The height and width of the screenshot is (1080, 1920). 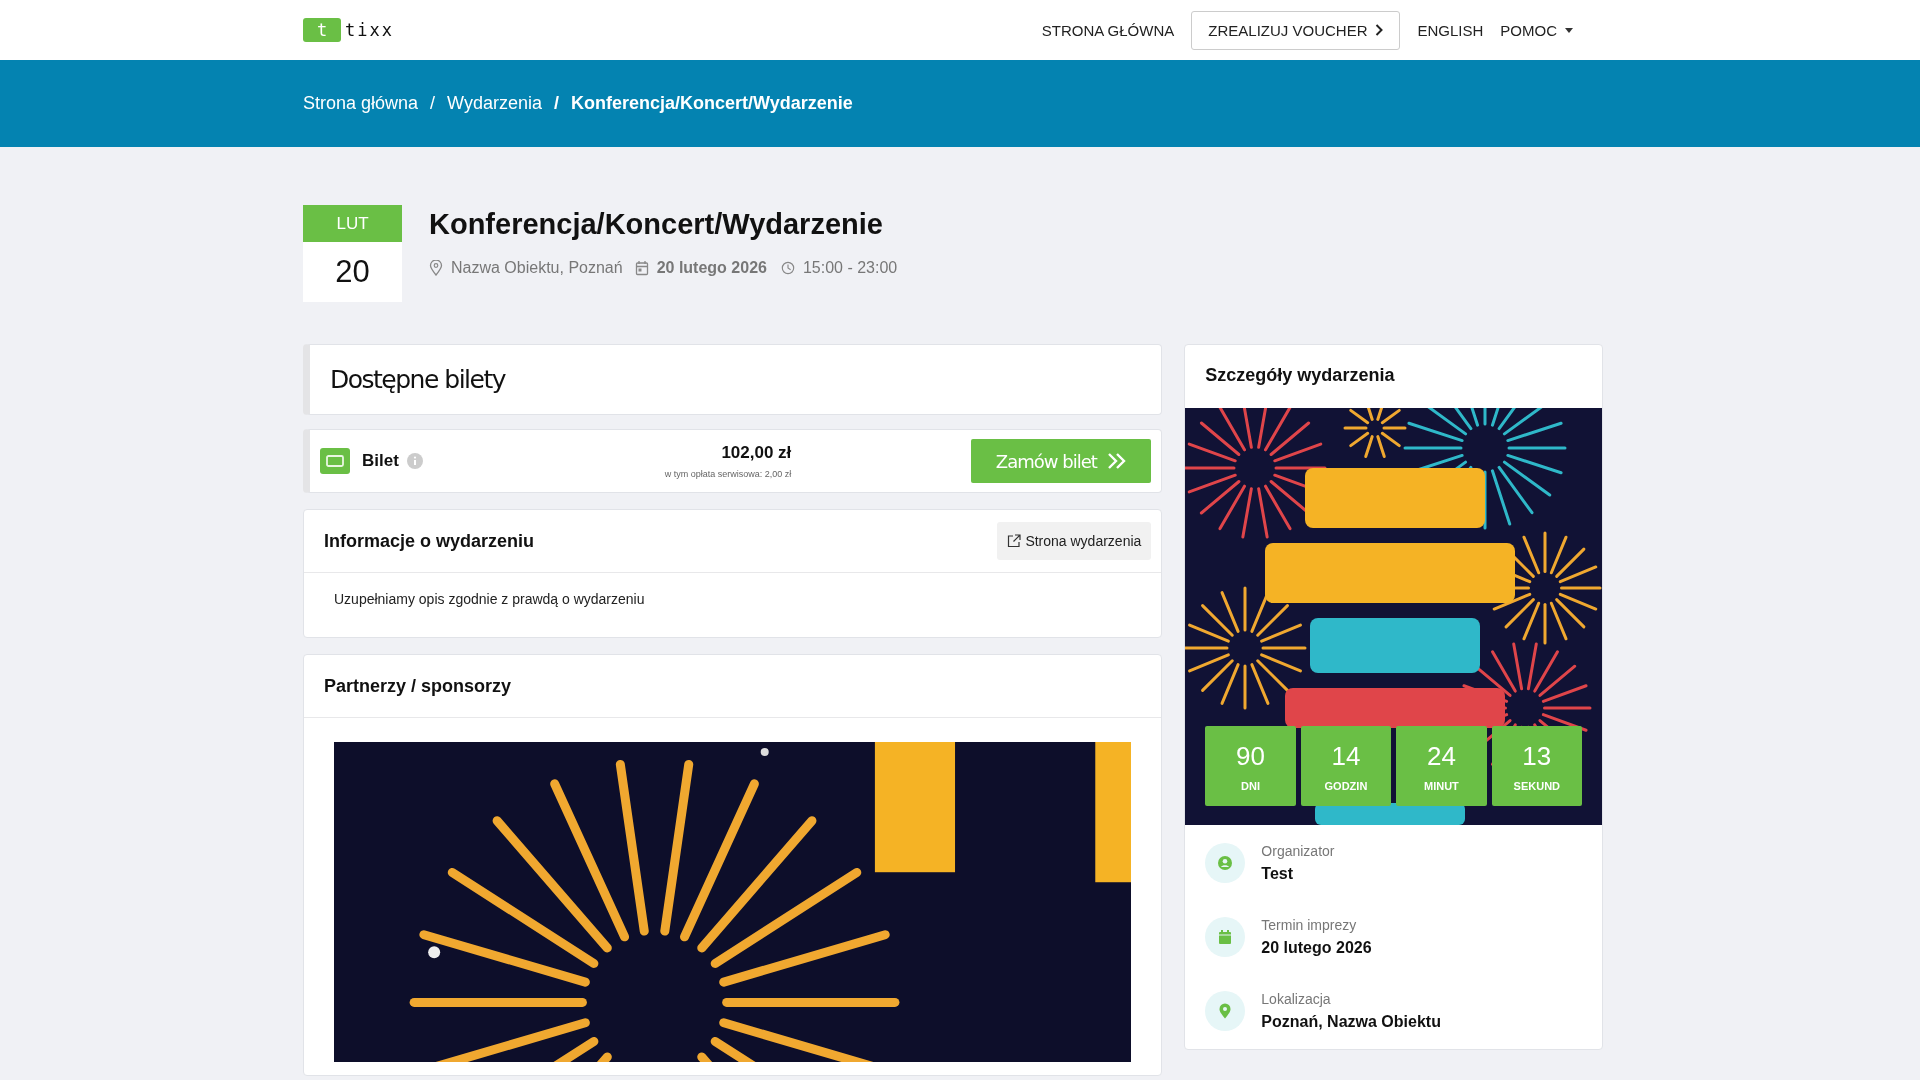 What do you see at coordinates (1250, 756) in the screenshot?
I see `countdown-value: 90` at bounding box center [1250, 756].